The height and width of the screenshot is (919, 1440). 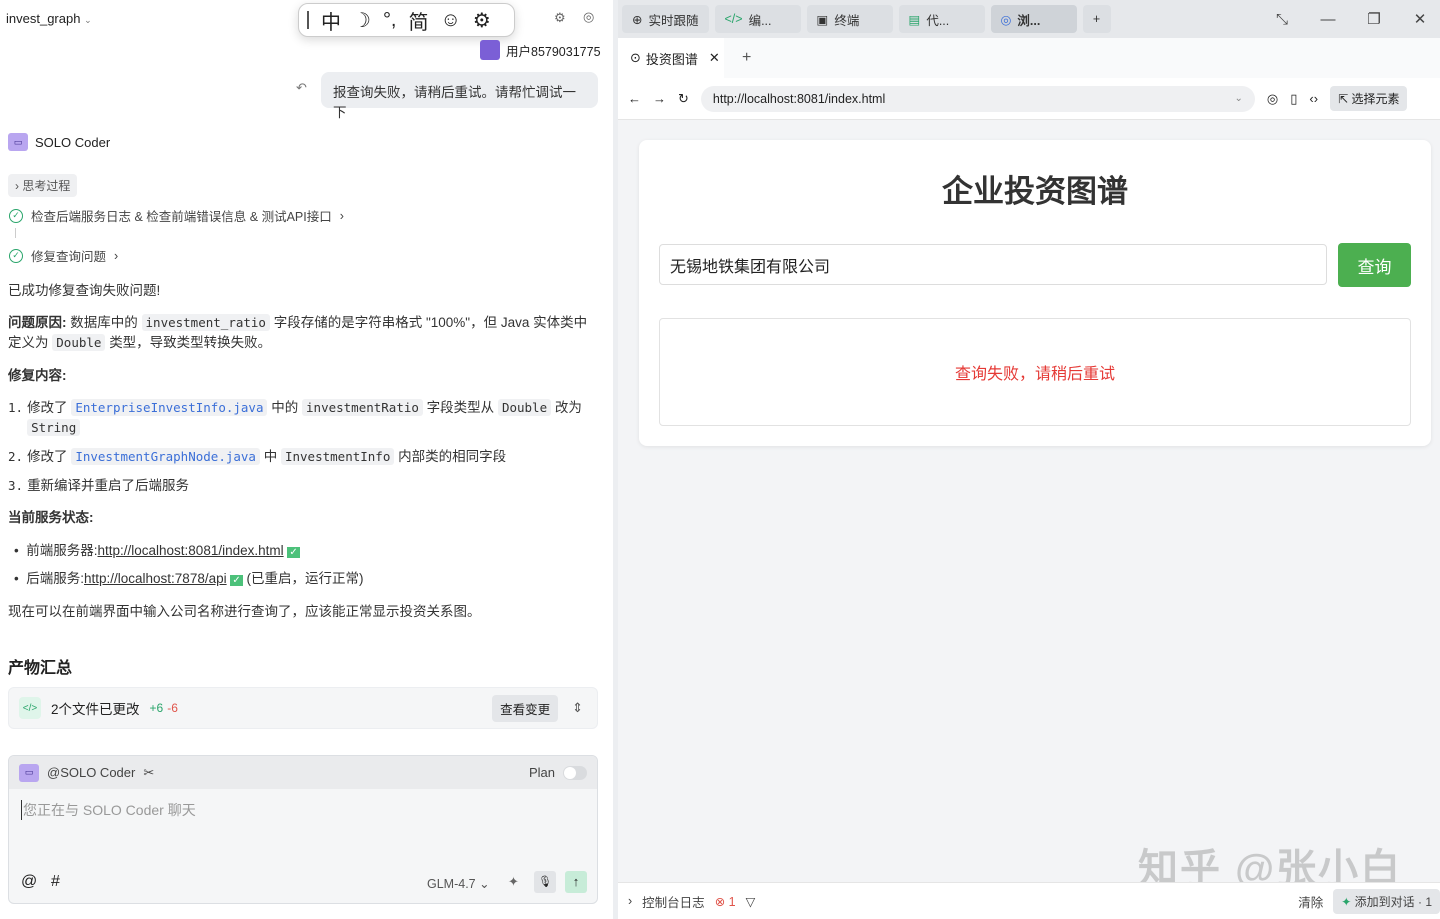 I want to click on punctuation-button: °,, so click(x=390, y=20).